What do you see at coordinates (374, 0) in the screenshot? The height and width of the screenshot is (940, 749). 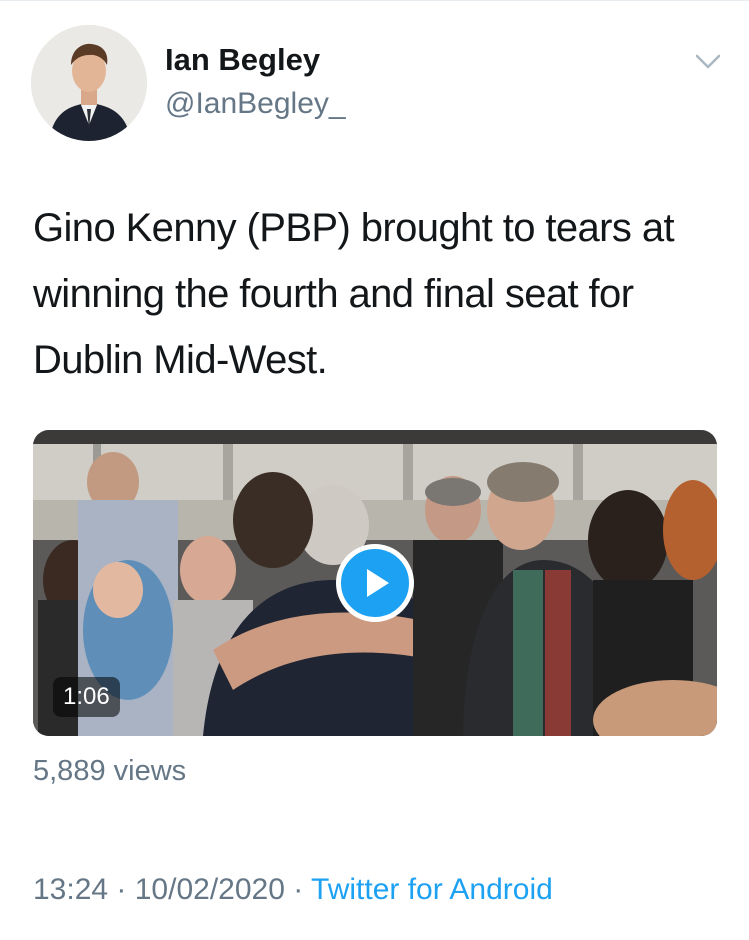 I see `top-divider` at bounding box center [374, 0].